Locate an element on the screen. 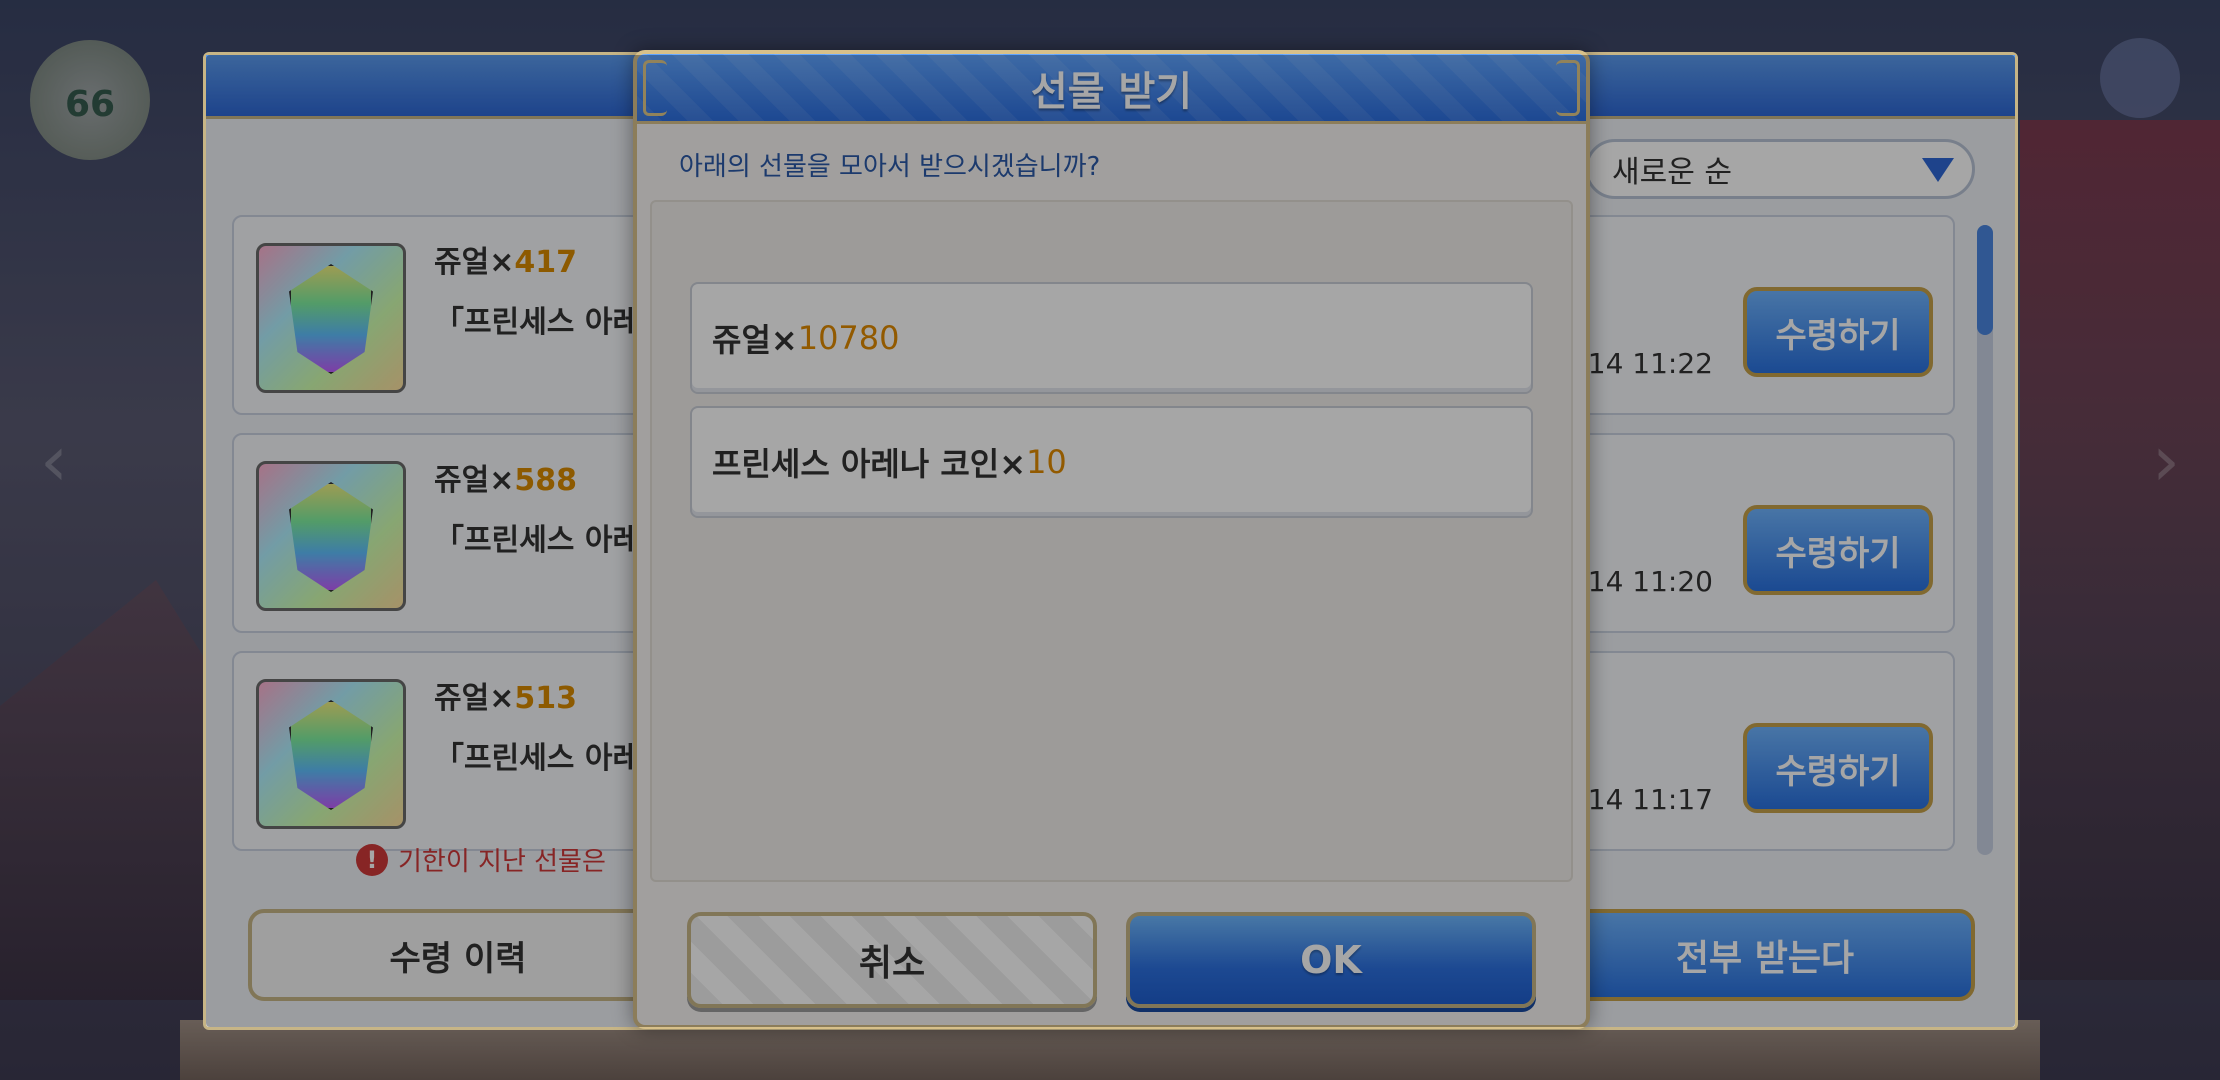 The image size is (2220, 1080). gift-time: /14 11:20 is located at coordinates (1645, 581).